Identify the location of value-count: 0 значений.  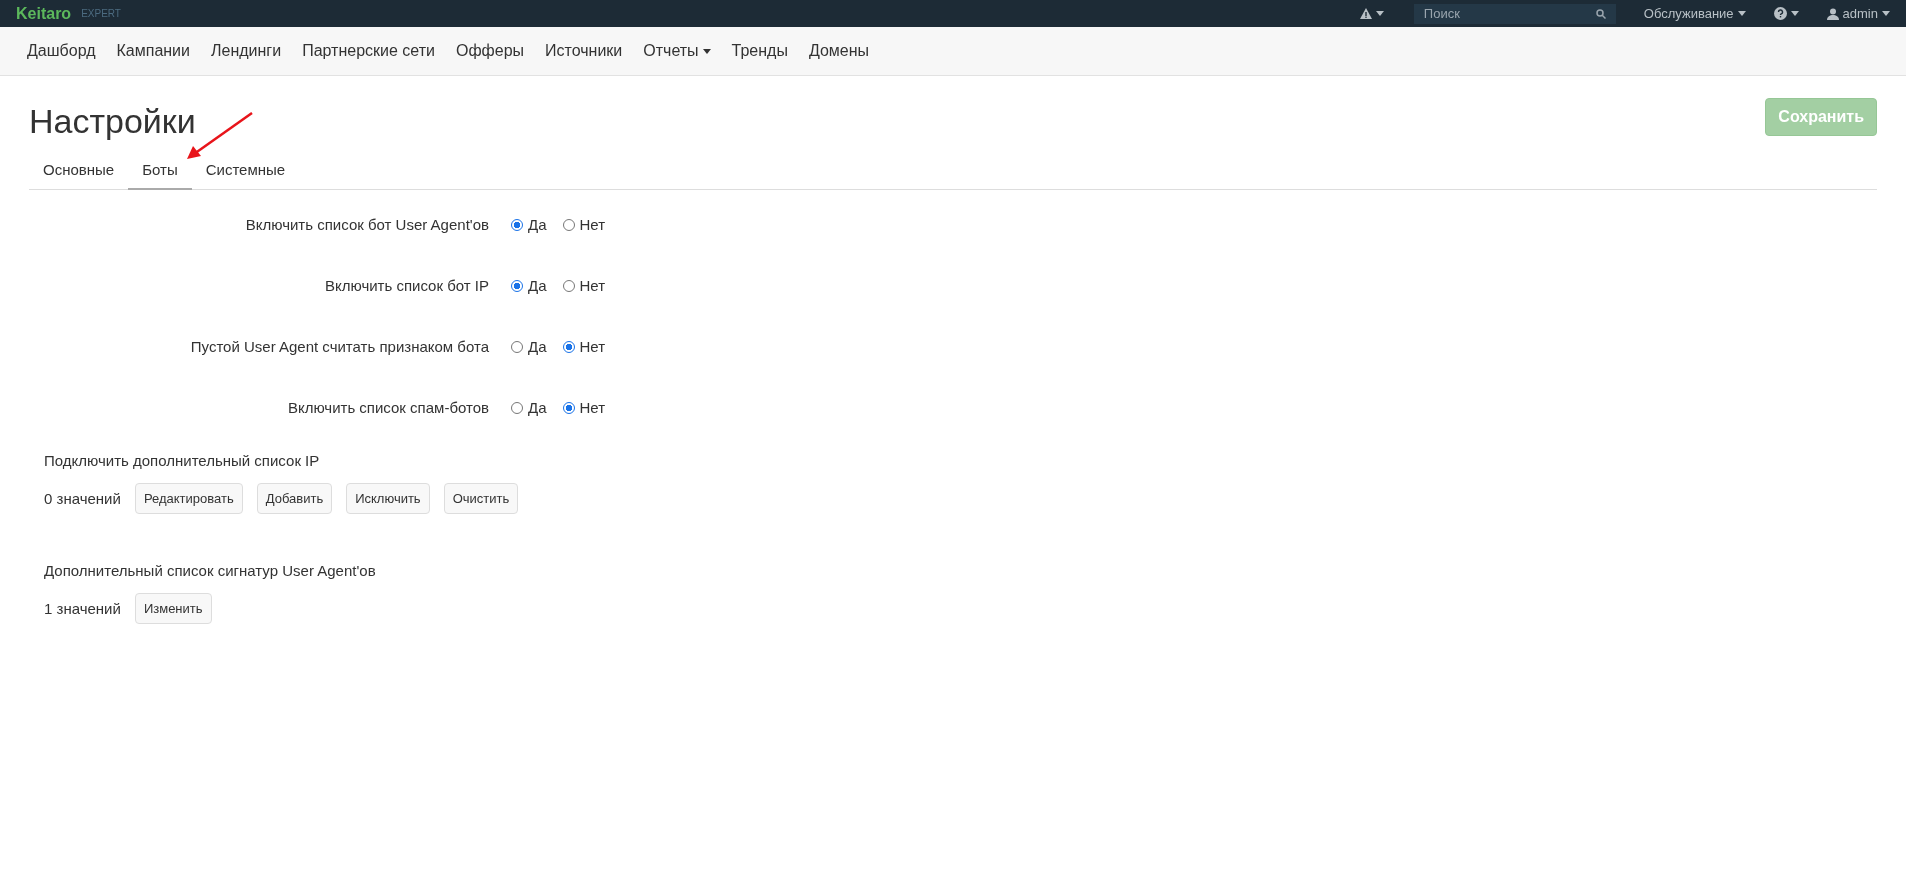
(82, 498).